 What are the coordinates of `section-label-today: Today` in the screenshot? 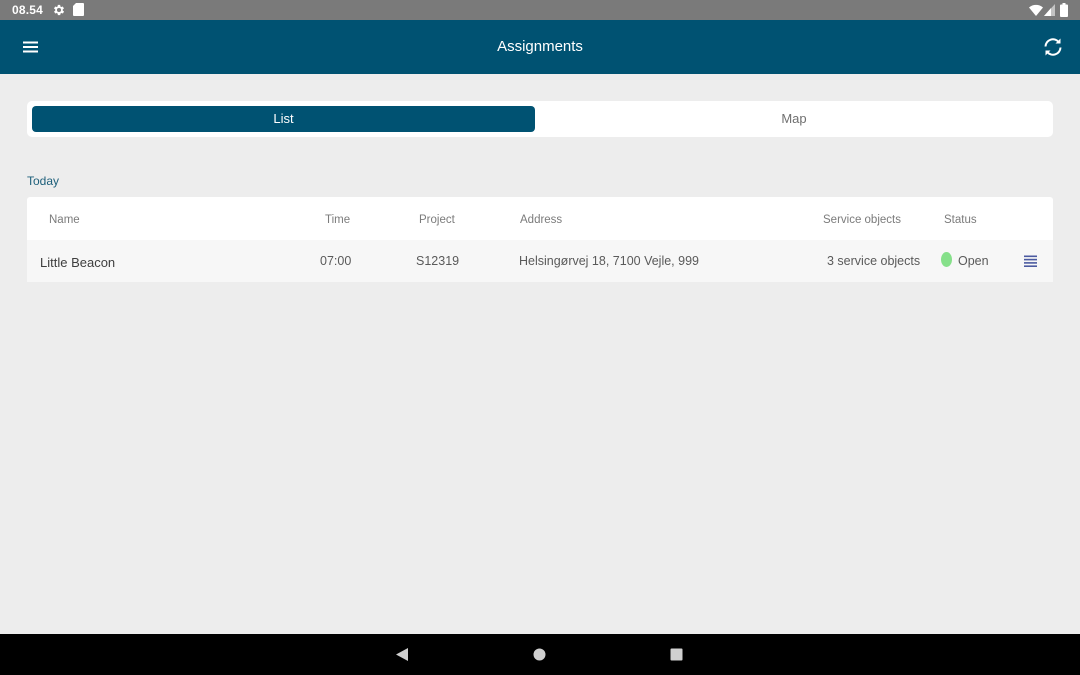 It's located at (43, 181).